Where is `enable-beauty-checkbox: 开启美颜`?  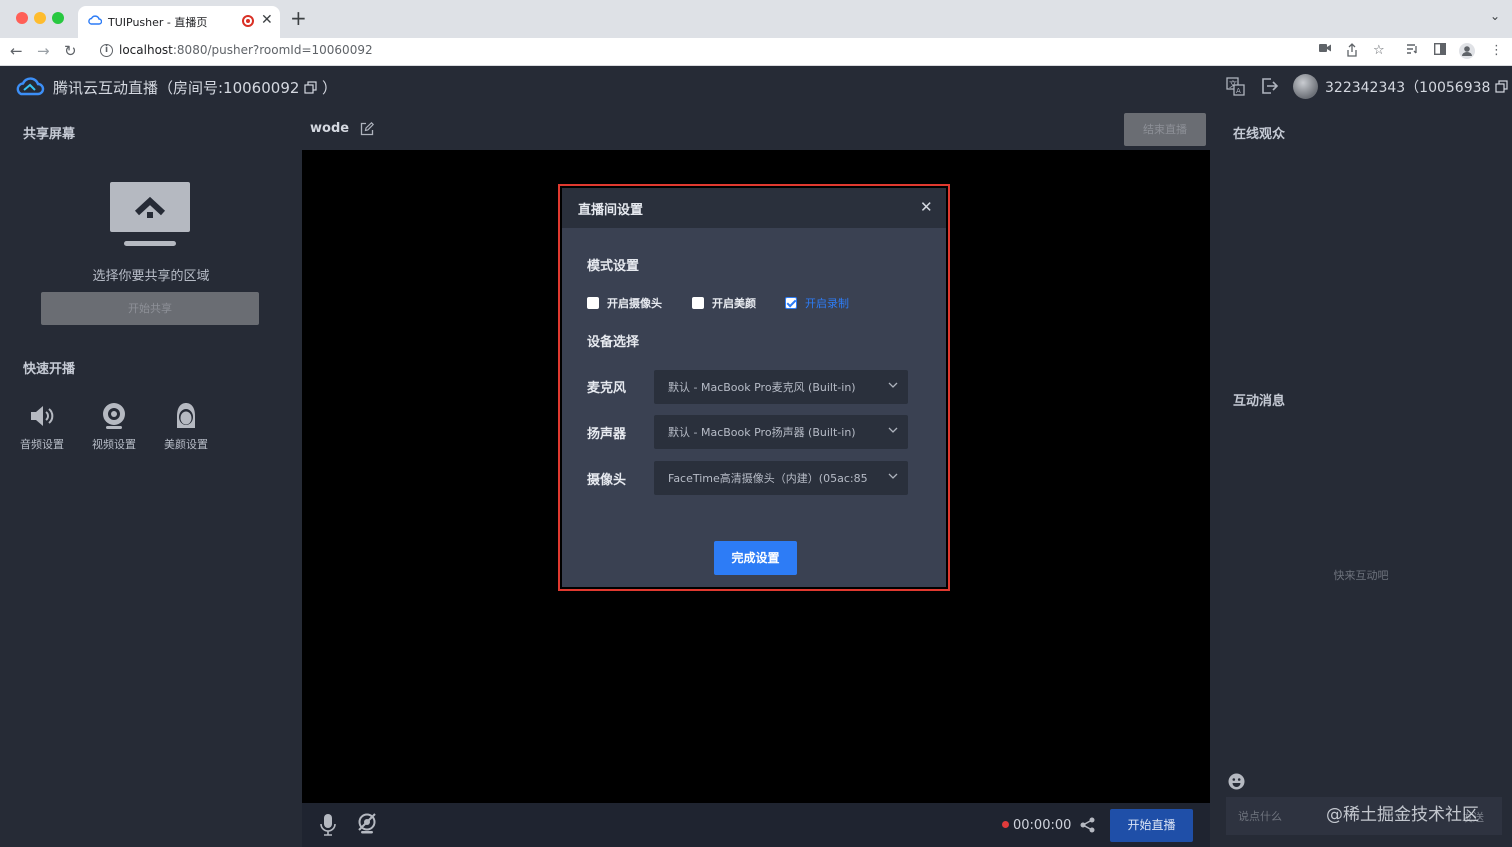
enable-beauty-checkbox: 开启美颜 is located at coordinates (724, 303).